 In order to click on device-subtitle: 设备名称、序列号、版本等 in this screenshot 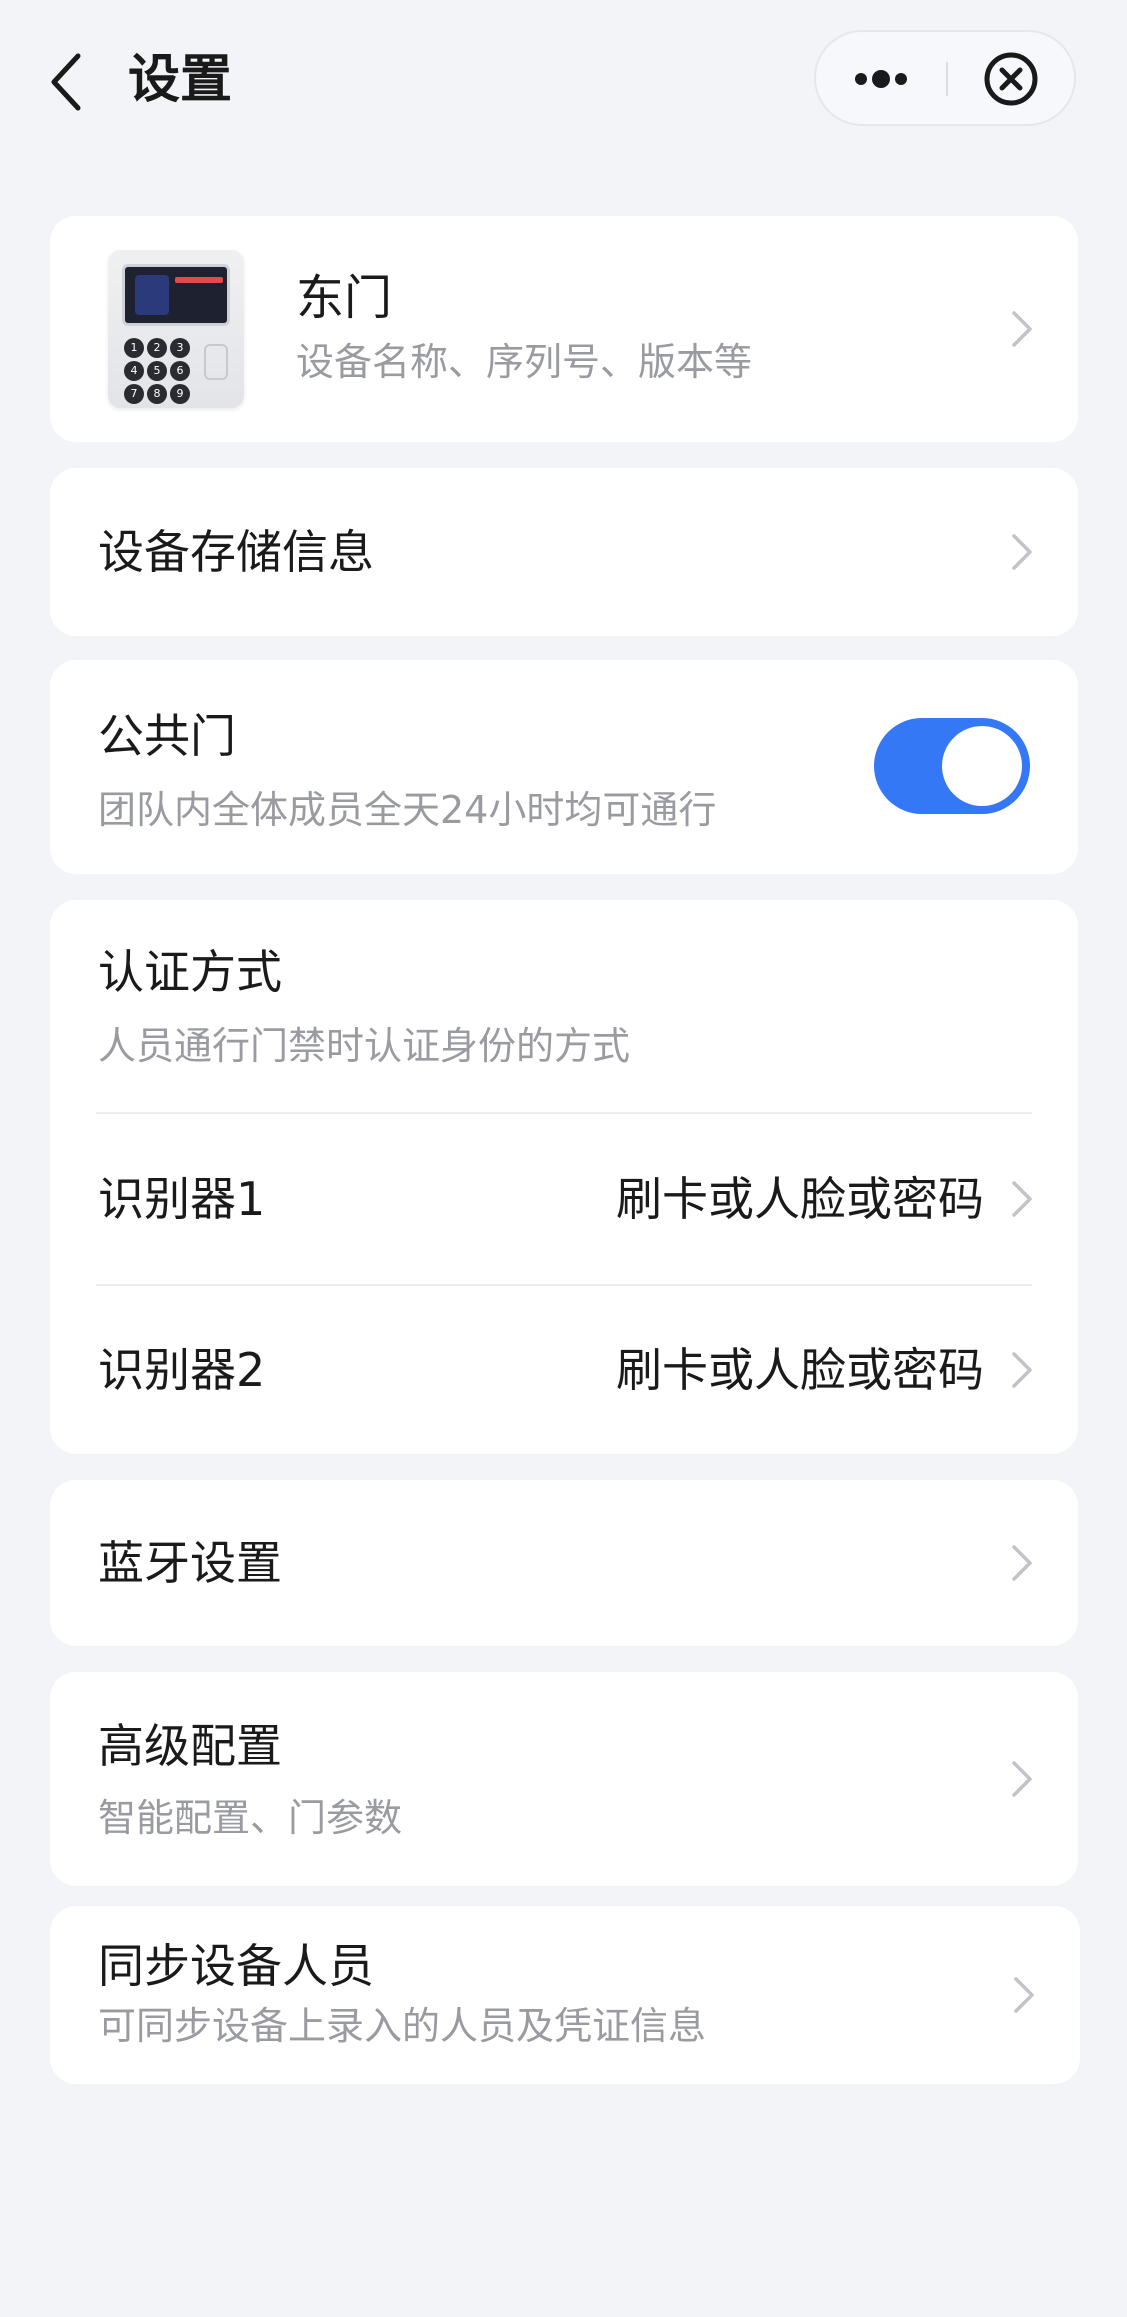, I will do `click(524, 362)`.